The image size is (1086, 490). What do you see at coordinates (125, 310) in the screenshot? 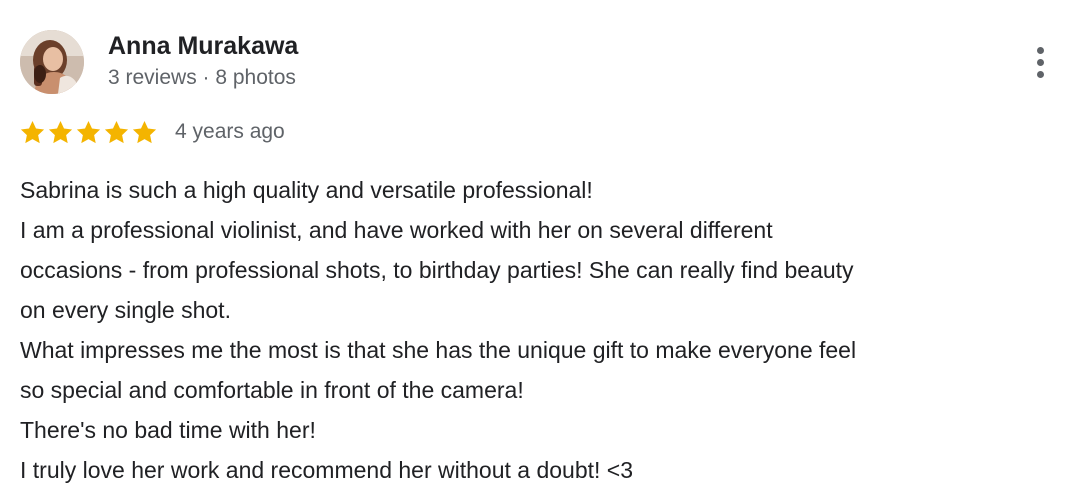
I see `review-text-line: on every single shot.` at bounding box center [125, 310].